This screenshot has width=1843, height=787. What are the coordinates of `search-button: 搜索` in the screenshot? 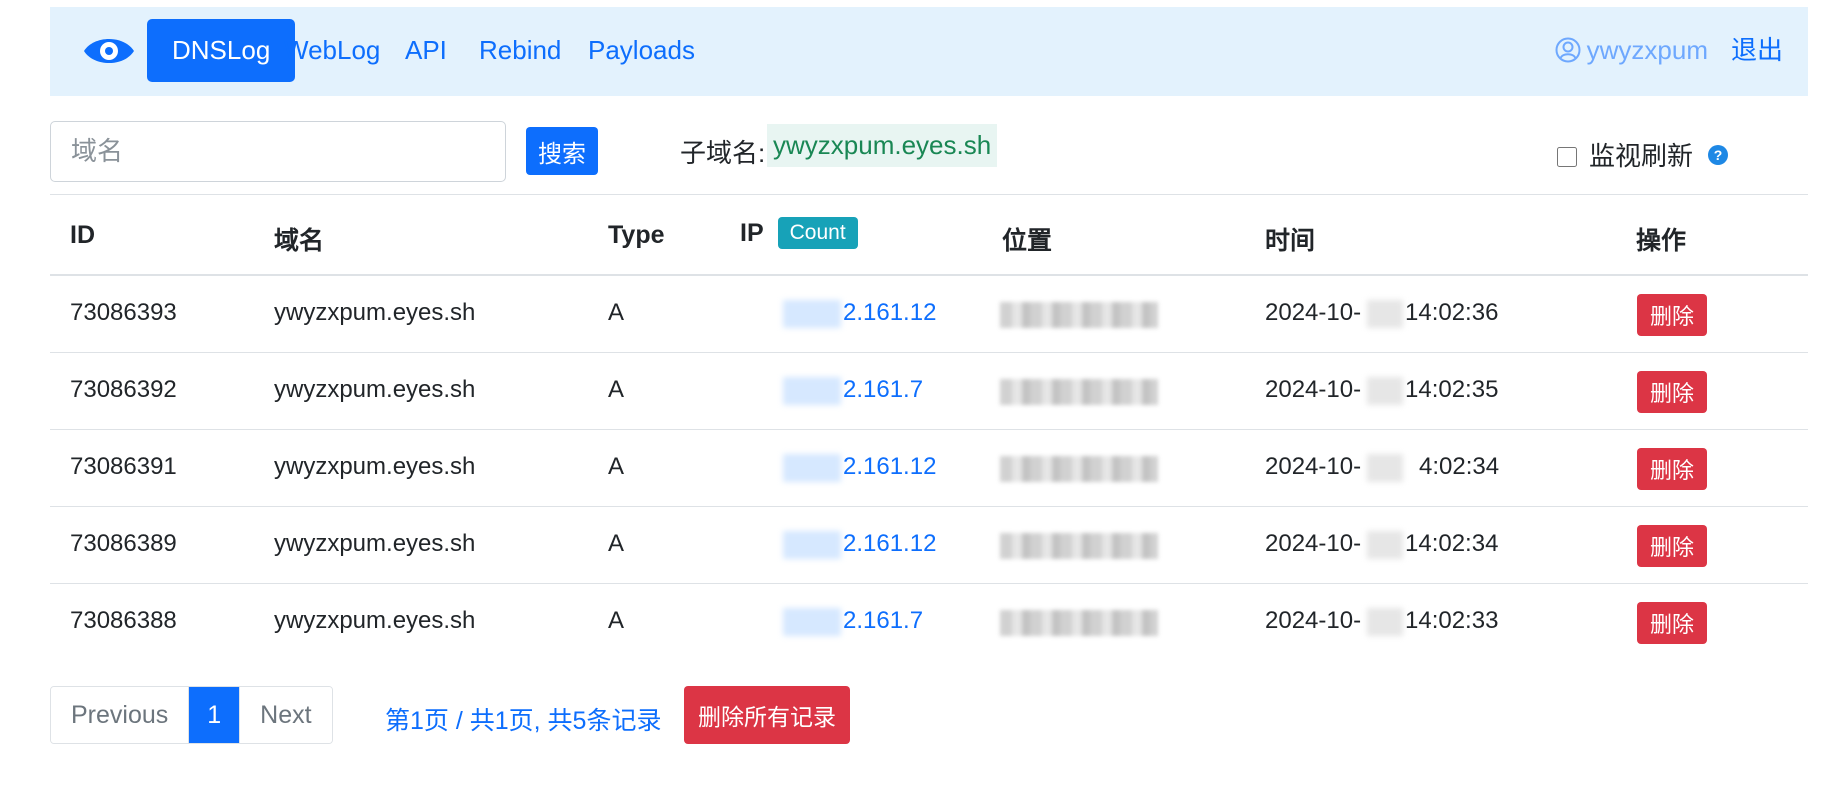 It's located at (562, 151).